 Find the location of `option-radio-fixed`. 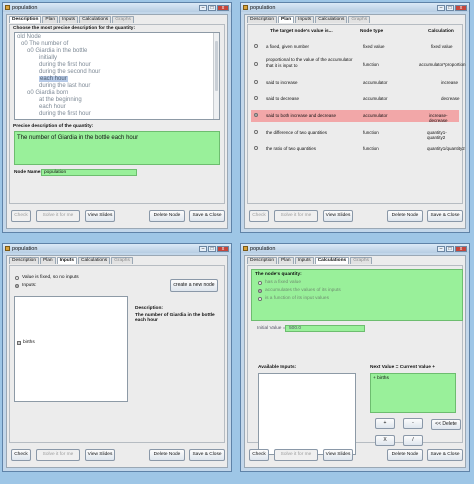

option-radio-fixed is located at coordinates (260, 283).